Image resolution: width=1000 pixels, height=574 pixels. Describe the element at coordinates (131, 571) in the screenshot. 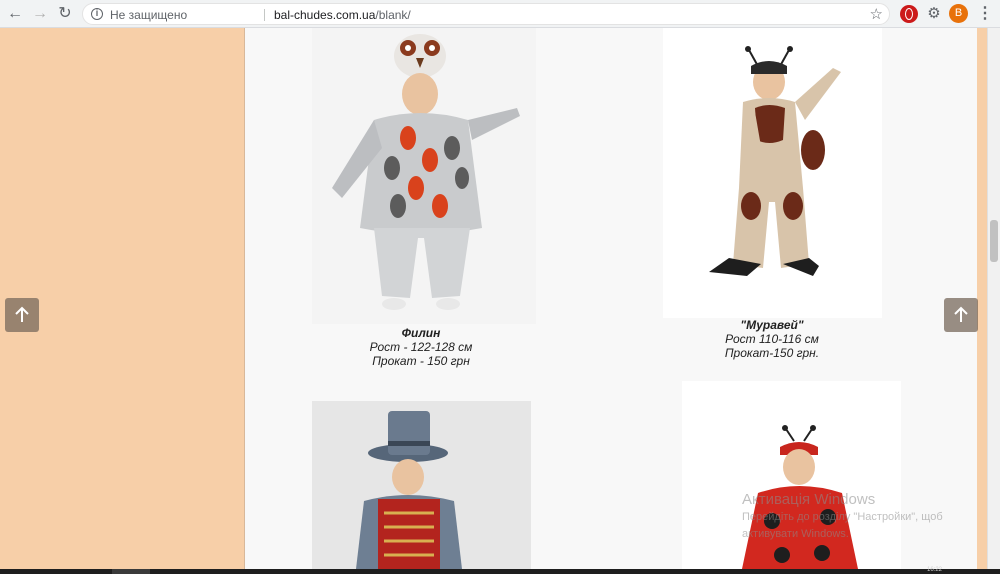

I see `taskbar-item` at that location.